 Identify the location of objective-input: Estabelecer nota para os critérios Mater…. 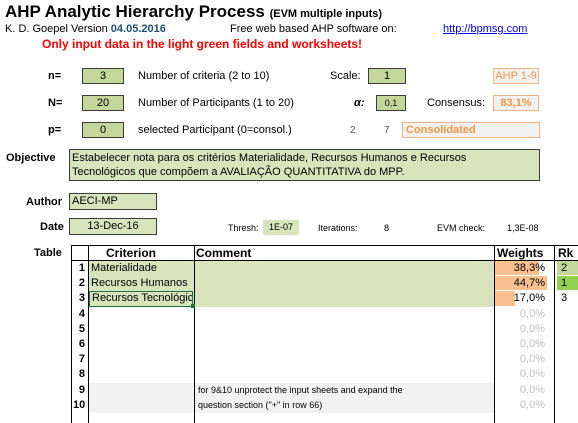
(304, 165).